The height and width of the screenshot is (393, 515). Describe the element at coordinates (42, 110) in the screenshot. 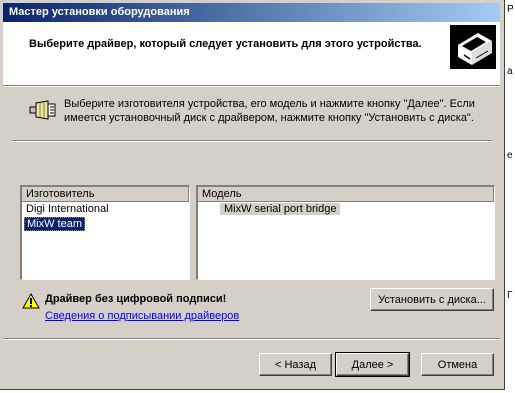

I see `port-connector-icon` at that location.